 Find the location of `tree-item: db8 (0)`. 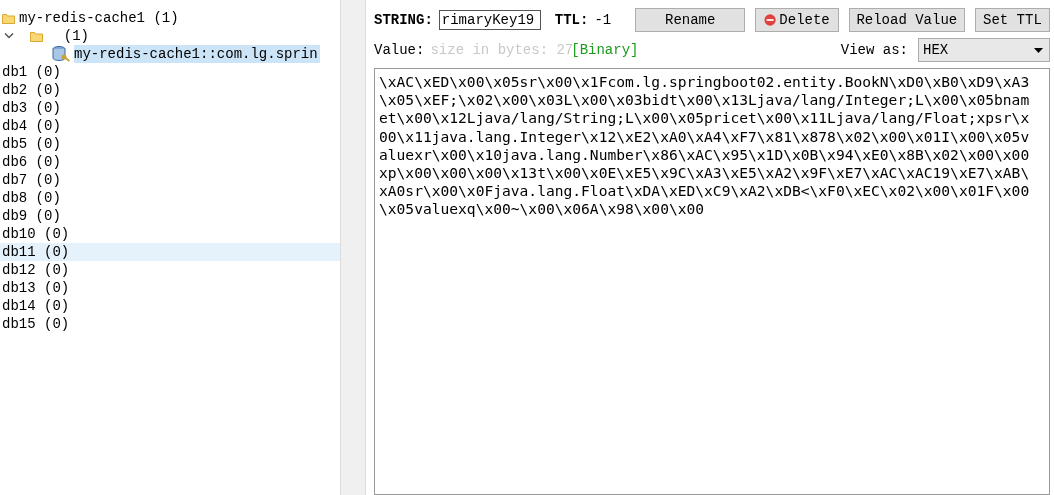

tree-item: db8 (0) is located at coordinates (170, 198).